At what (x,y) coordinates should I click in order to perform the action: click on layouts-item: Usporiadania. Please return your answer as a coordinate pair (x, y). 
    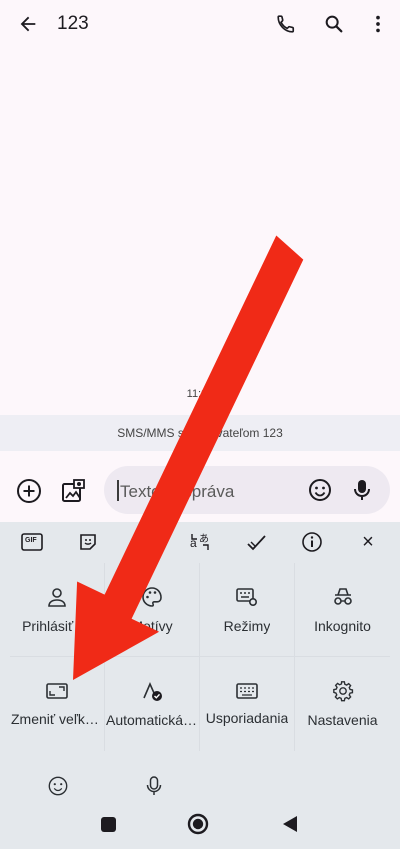
    Looking at the image, I should click on (247, 704).